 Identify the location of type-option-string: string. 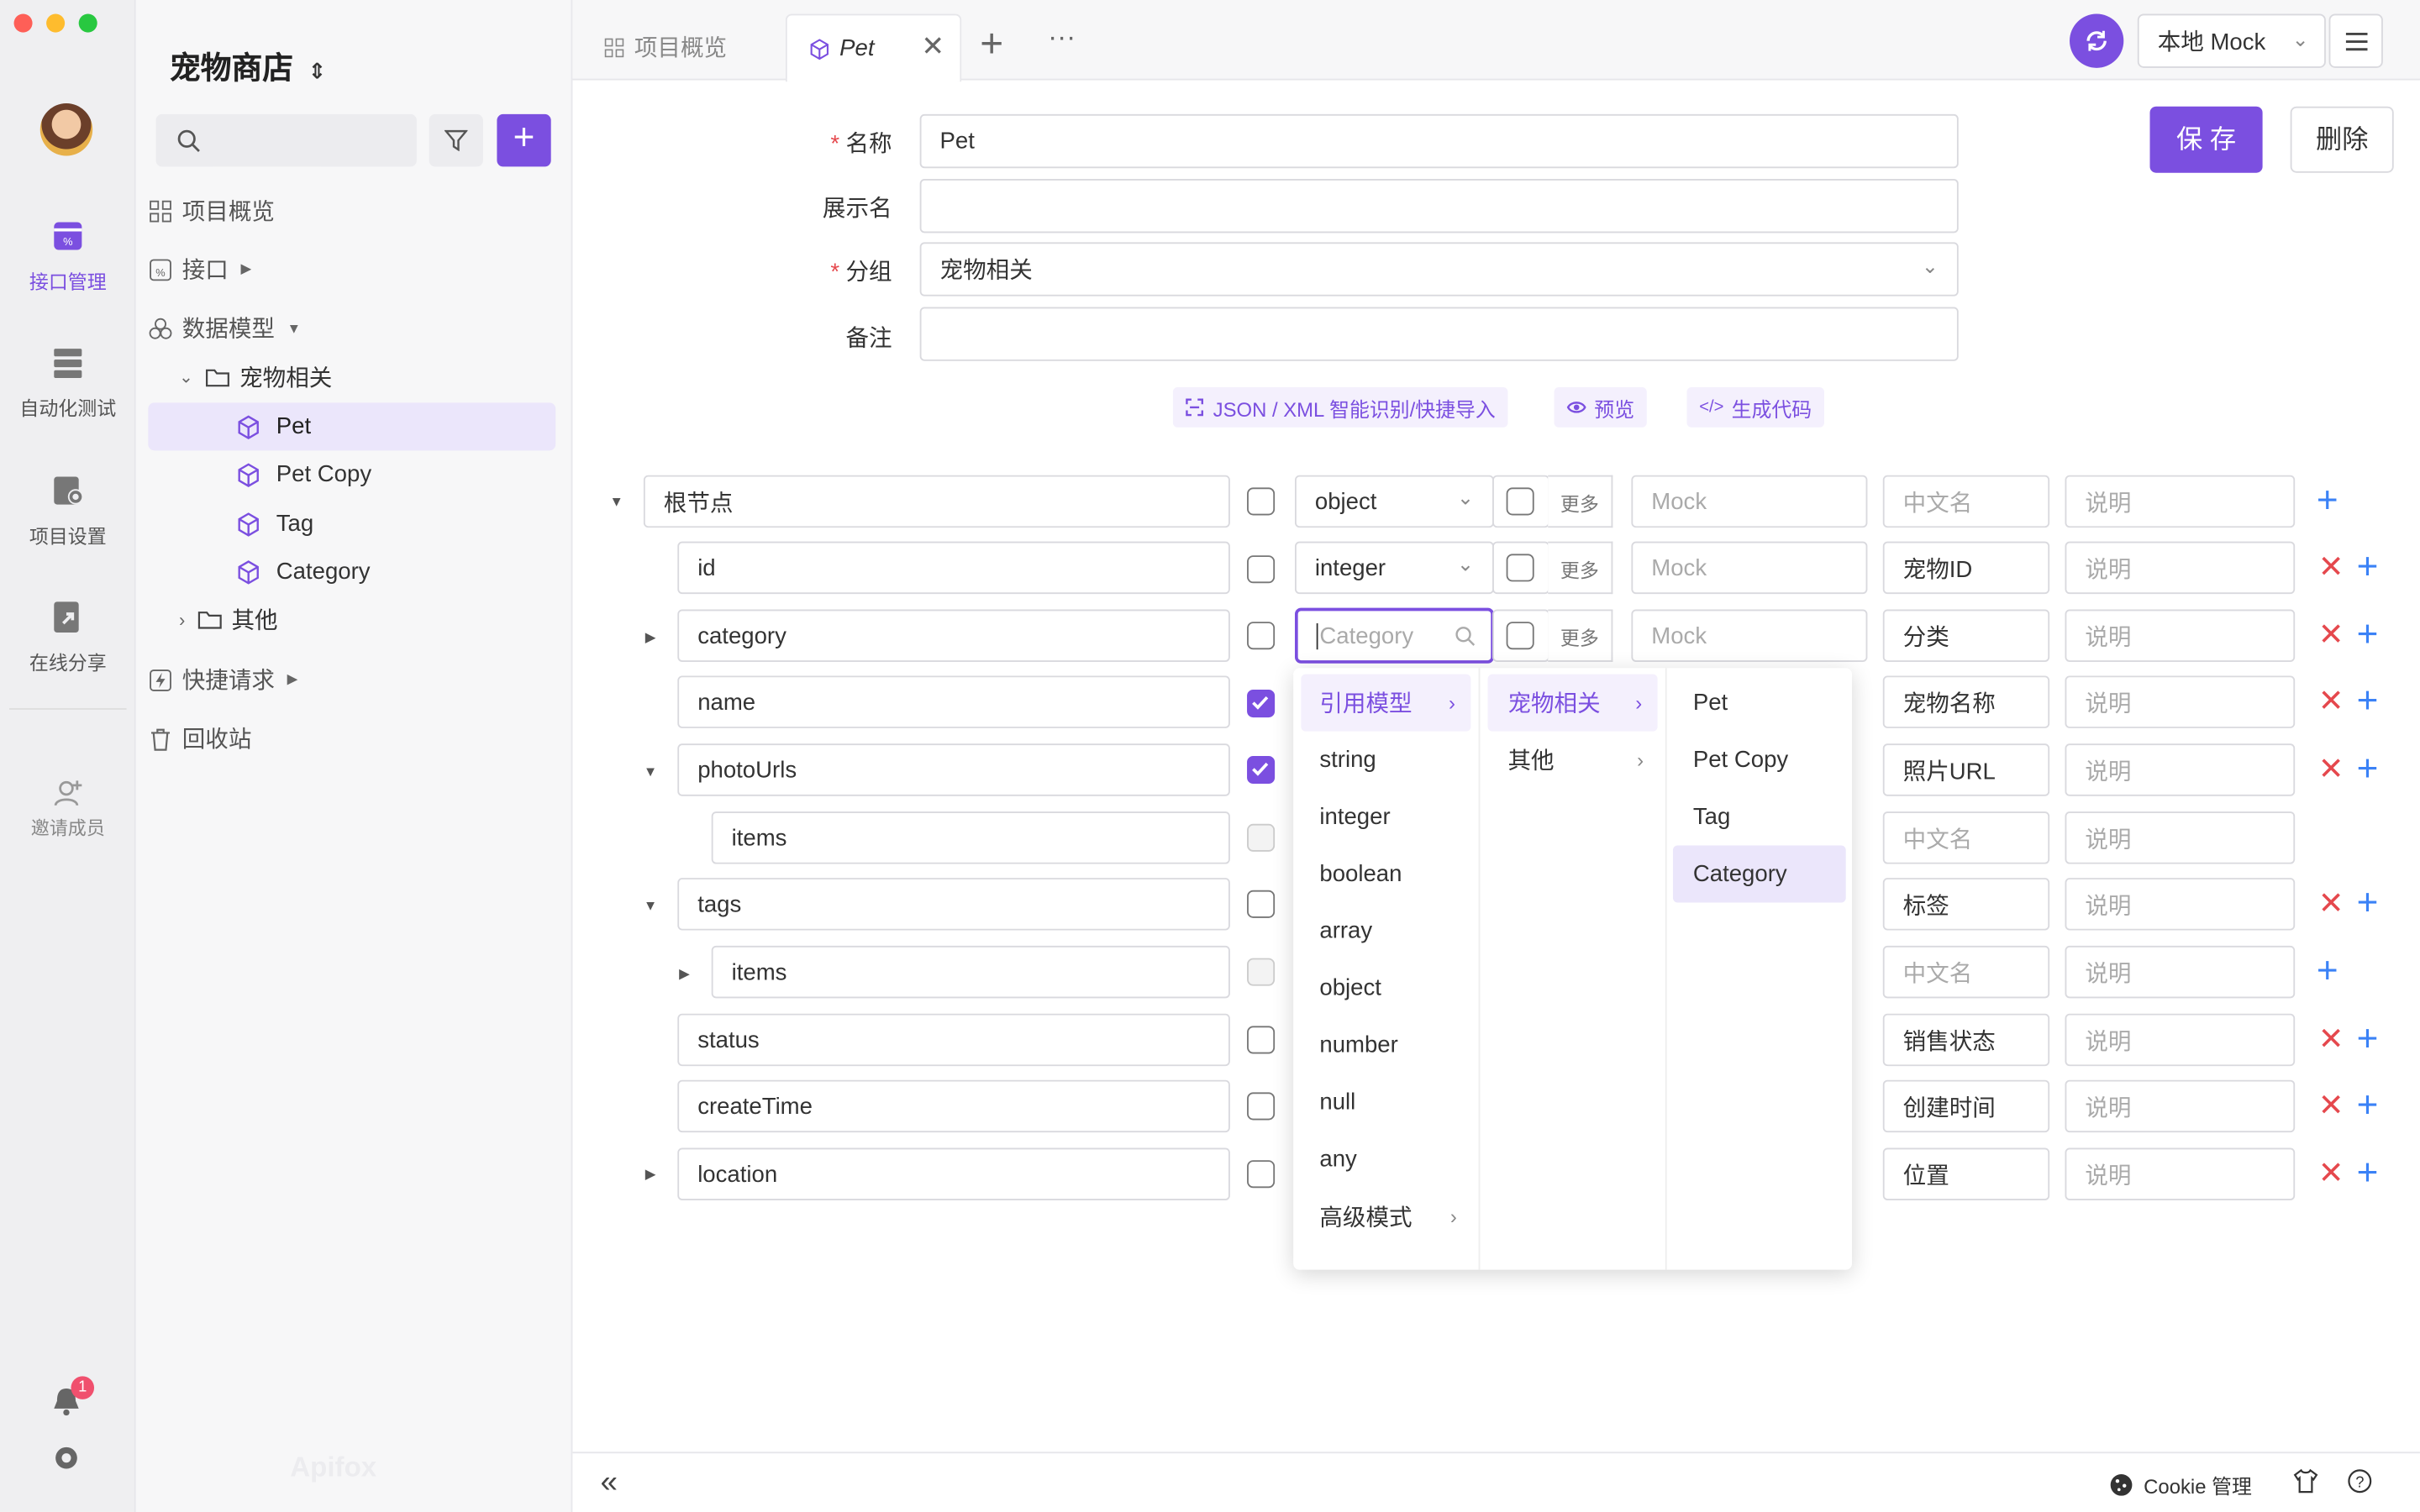
(1385, 760).